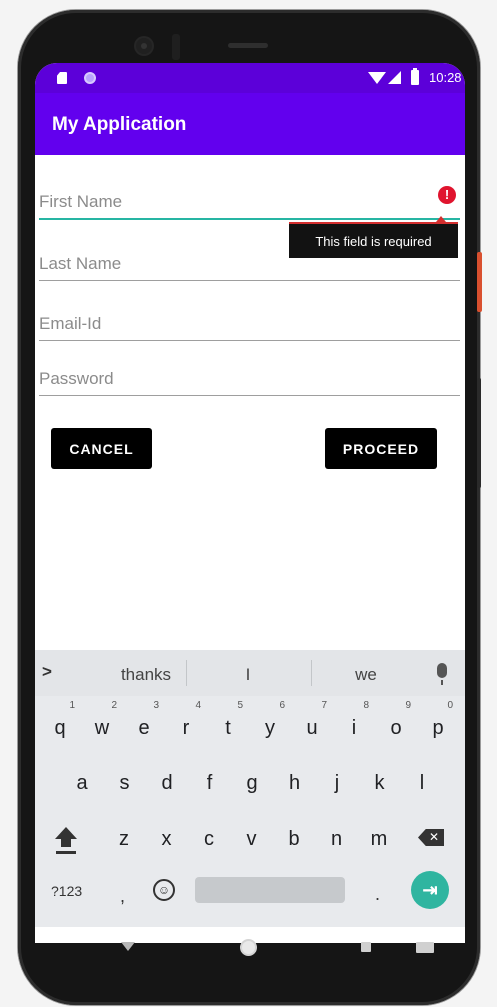  I want to click on expand-chevron-icon: >, so click(47, 672).